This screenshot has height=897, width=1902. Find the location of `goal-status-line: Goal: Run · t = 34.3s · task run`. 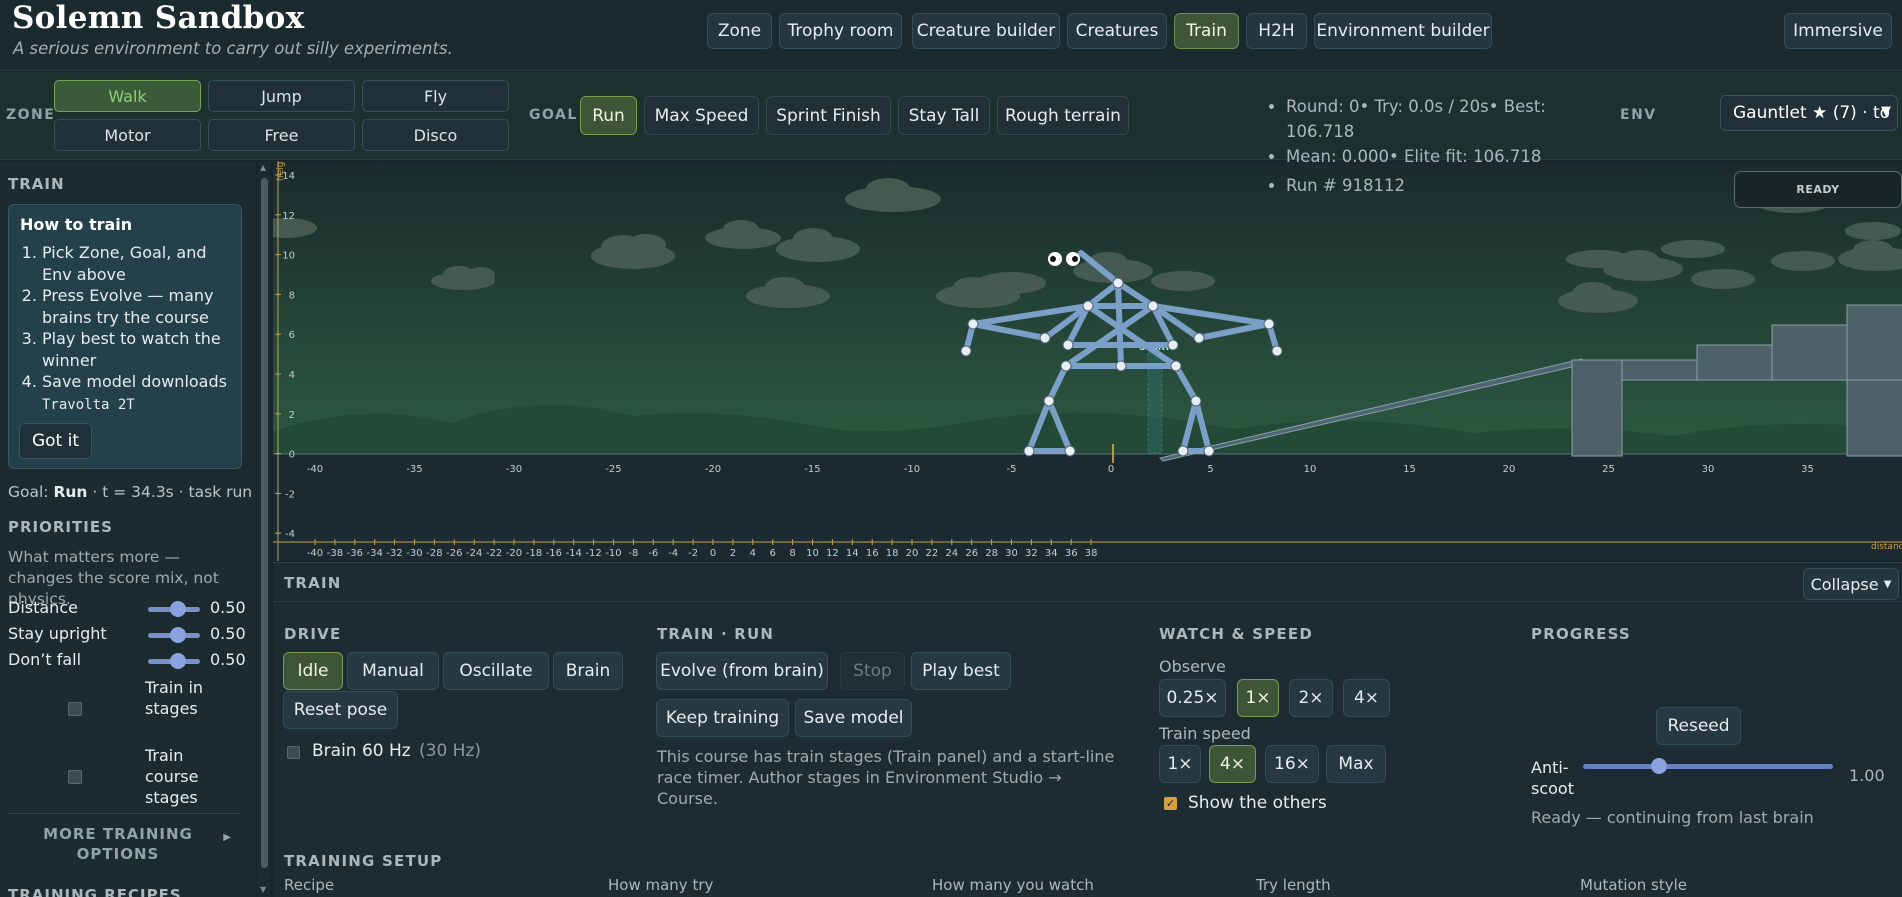

goal-status-line: Goal: Run · t = 34.3s · task run is located at coordinates (130, 492).